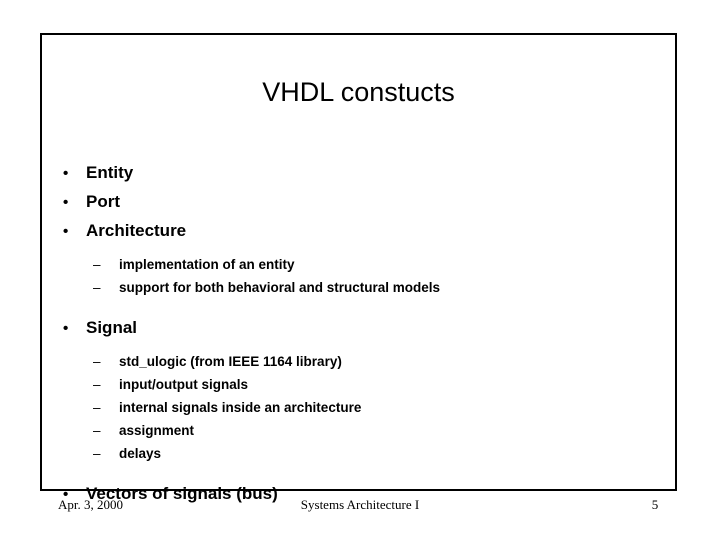 The width and height of the screenshot is (720, 540). What do you see at coordinates (157, 430) in the screenshot?
I see `bullet-label: assignment` at bounding box center [157, 430].